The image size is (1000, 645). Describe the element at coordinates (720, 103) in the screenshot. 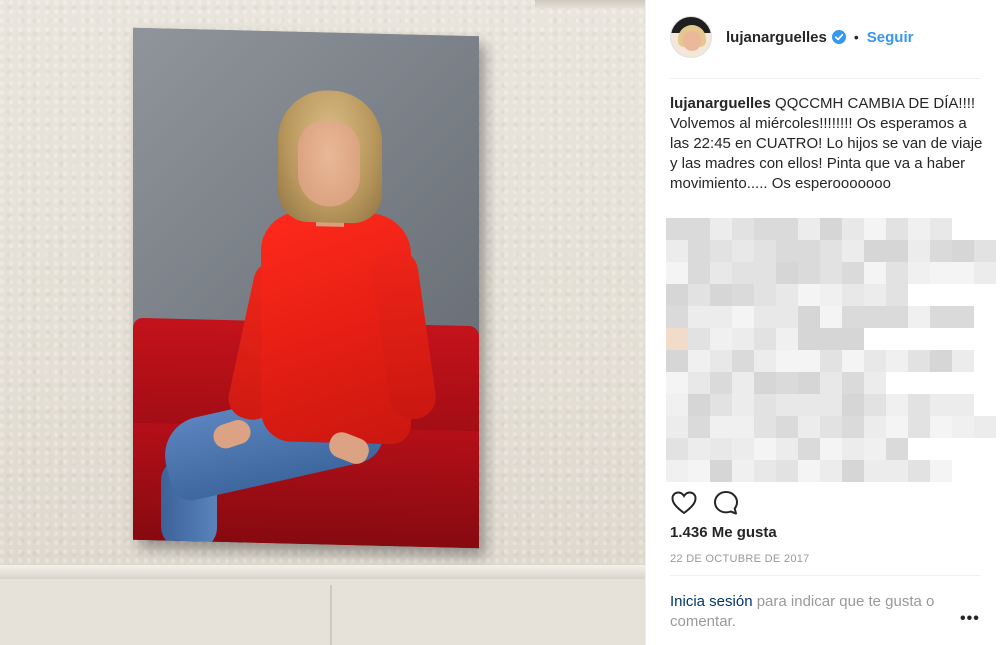

I see `caption-username: lujanarguelles` at that location.